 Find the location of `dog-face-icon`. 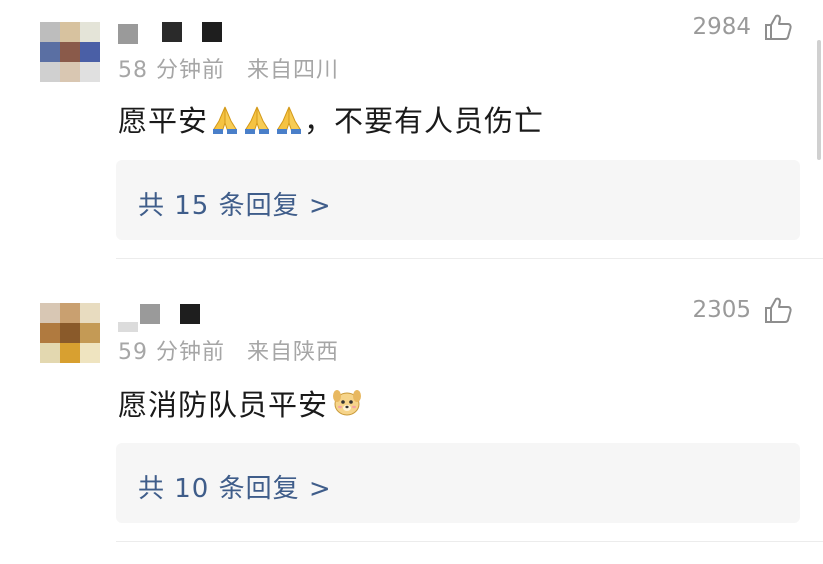

dog-face-icon is located at coordinates (347, 403).